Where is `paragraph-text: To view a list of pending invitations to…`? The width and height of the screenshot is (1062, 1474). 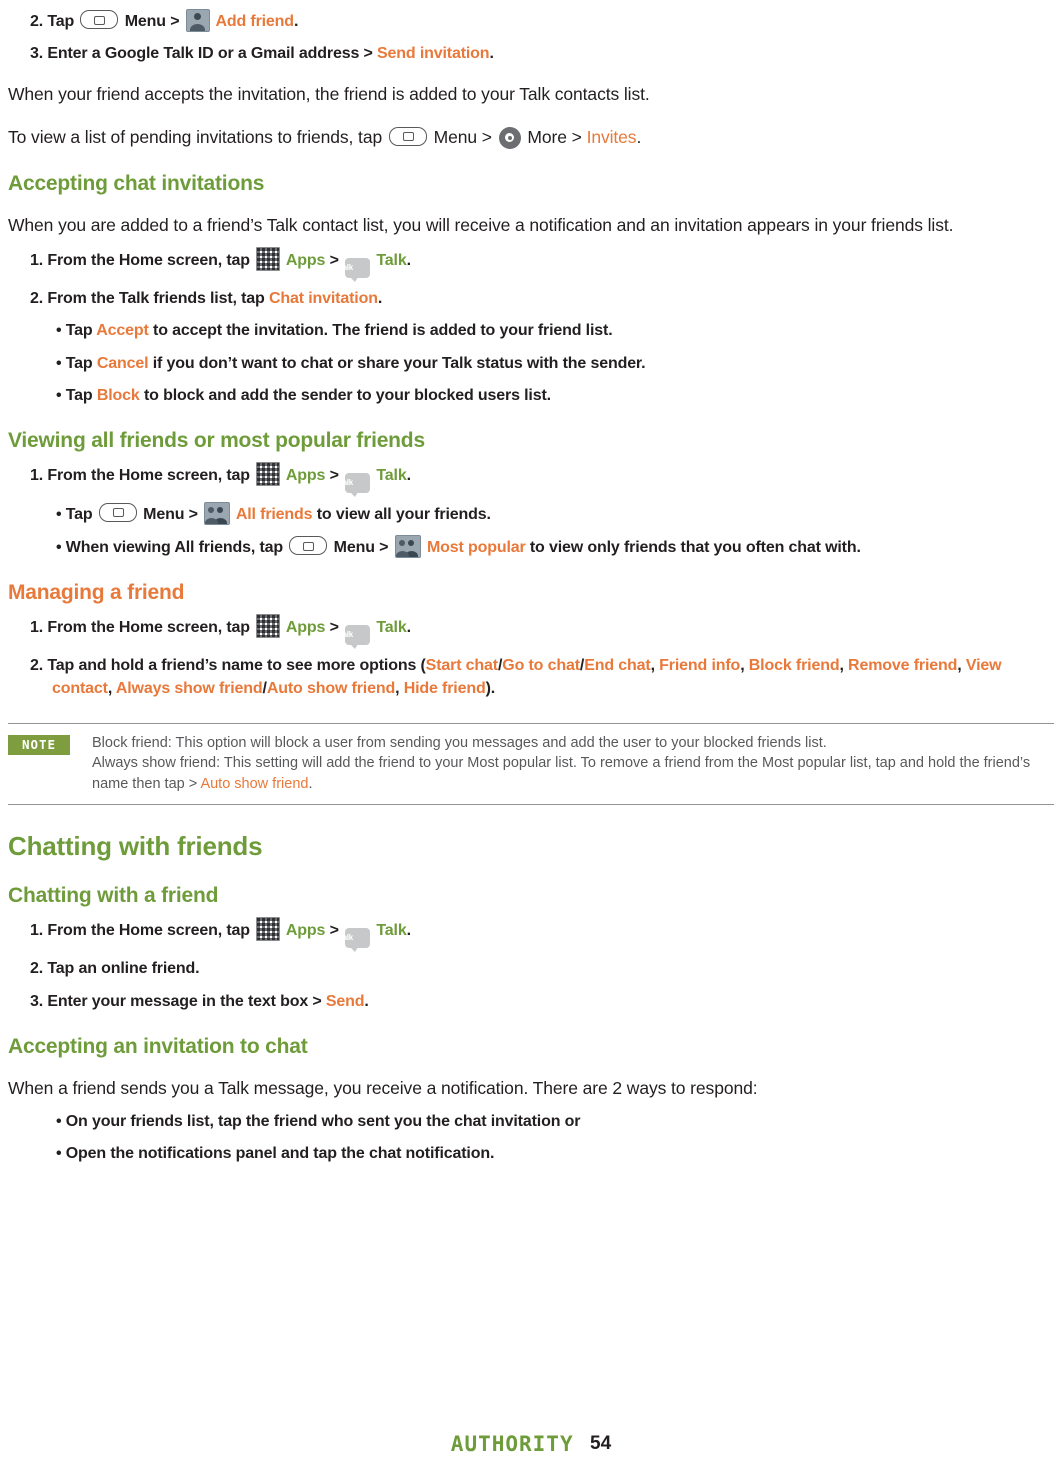
paragraph-text: To view a list of pending invitations to… is located at coordinates (195, 136).